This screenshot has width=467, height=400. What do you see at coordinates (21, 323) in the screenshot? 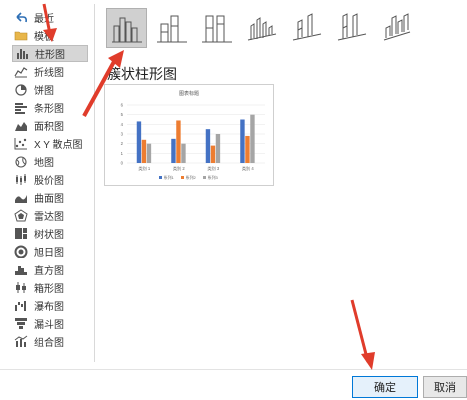
I see `funnel-chart-icon` at bounding box center [21, 323].